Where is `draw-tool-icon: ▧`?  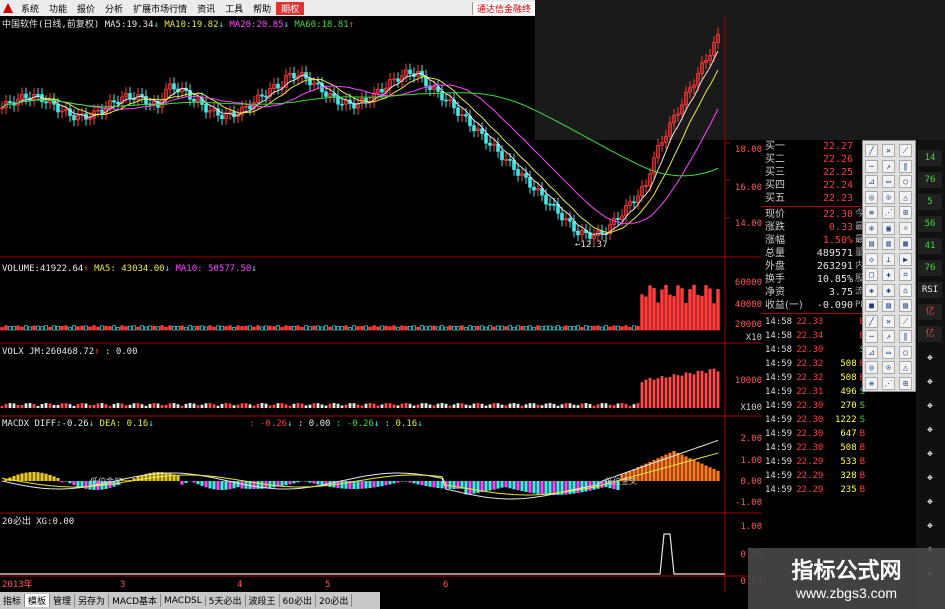
draw-tool-icon: ▧ is located at coordinates (888, 305).